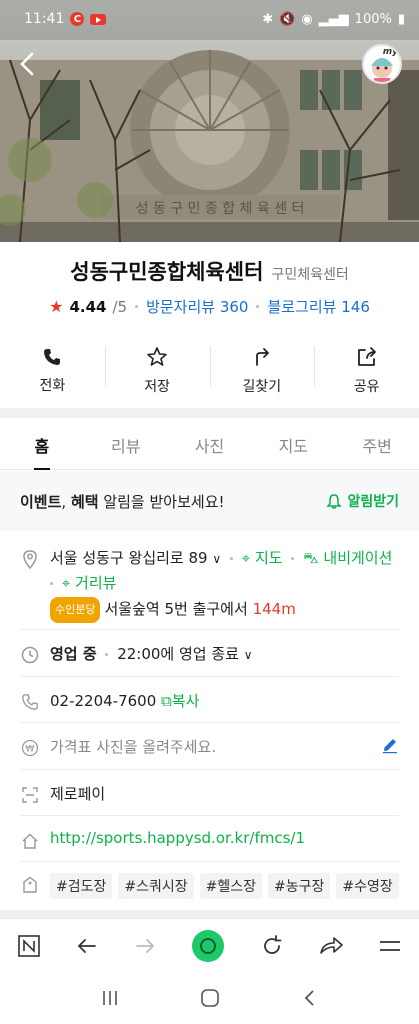  Describe the element at coordinates (52, 386) in the screenshot. I see `call-label: 전화` at that location.